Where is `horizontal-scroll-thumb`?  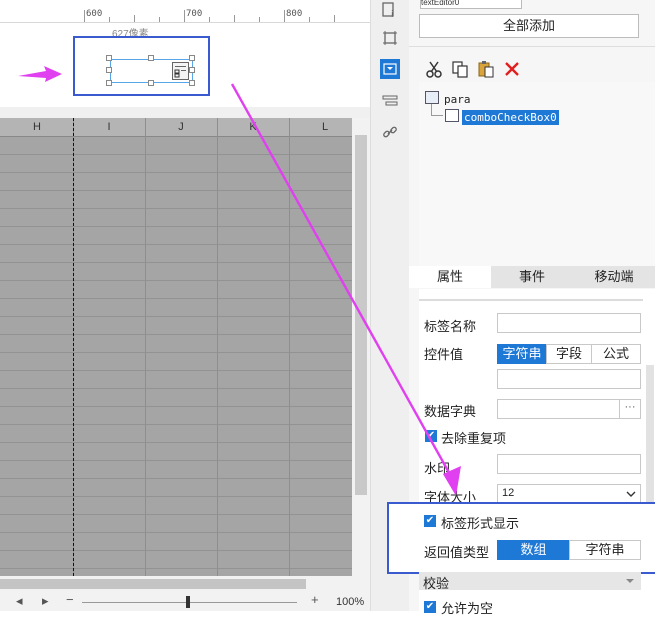 horizontal-scroll-thumb is located at coordinates (153, 584).